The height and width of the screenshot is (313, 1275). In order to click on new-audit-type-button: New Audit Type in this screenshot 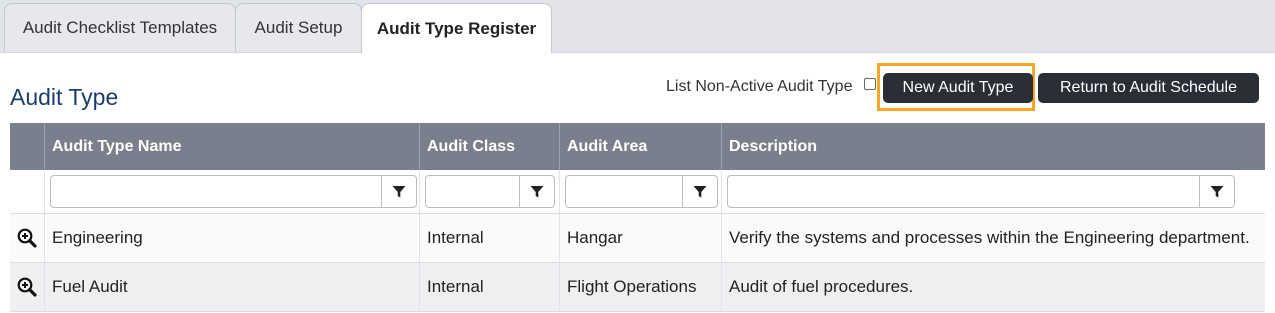, I will do `click(958, 88)`.